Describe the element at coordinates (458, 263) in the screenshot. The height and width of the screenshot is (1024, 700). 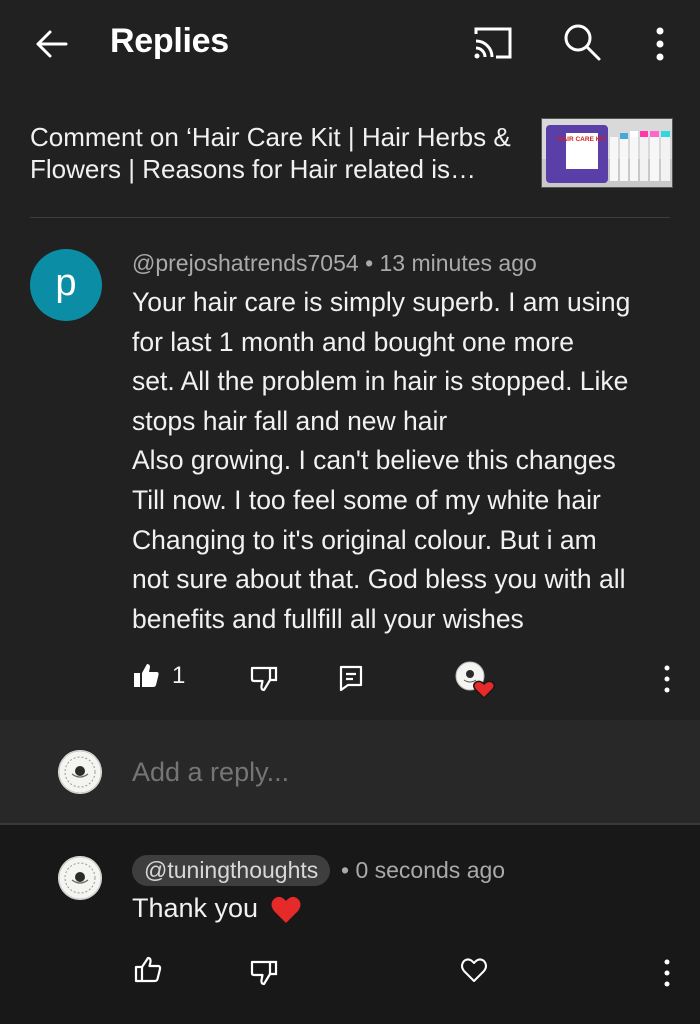
I see `comment-time: 13 minutes ago` at that location.